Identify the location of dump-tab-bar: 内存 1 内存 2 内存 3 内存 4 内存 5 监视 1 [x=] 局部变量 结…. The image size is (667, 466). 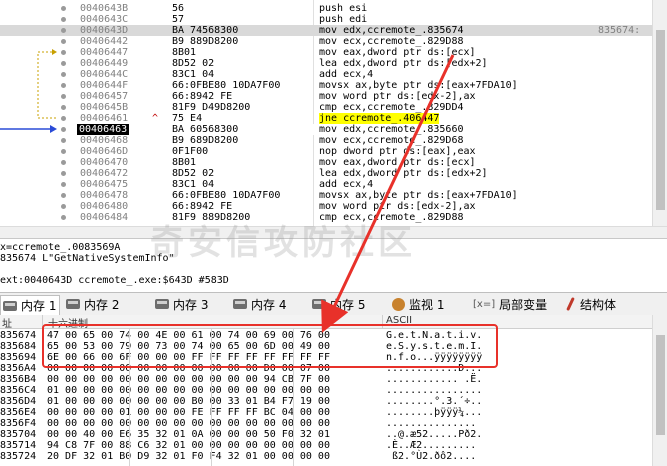
(333, 304).